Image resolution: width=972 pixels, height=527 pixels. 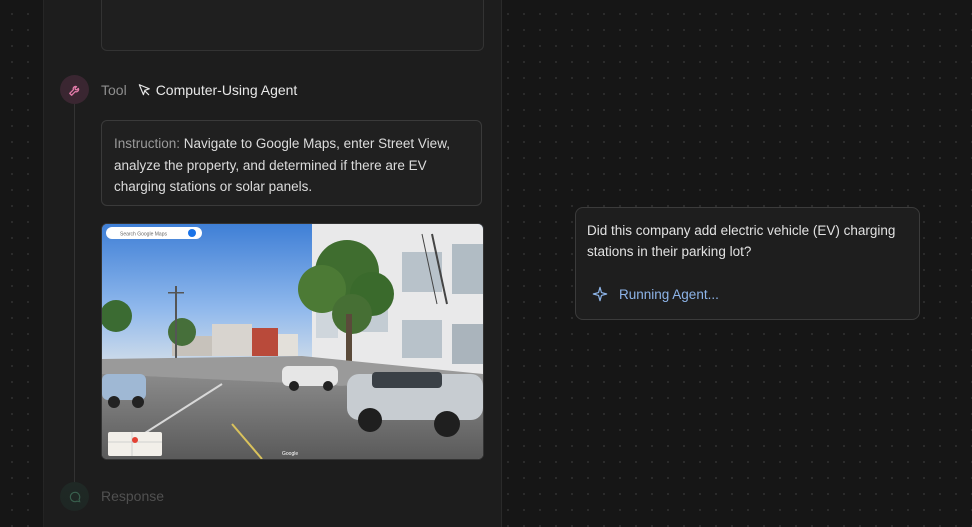 I want to click on instruction-prefix: Instruction:, so click(x=147, y=143).